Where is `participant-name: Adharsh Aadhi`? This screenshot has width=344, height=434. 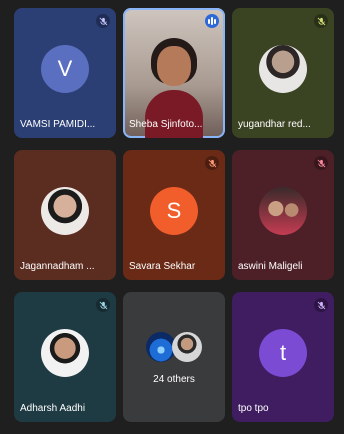
participant-name: Adharsh Aadhi is located at coordinates (53, 408).